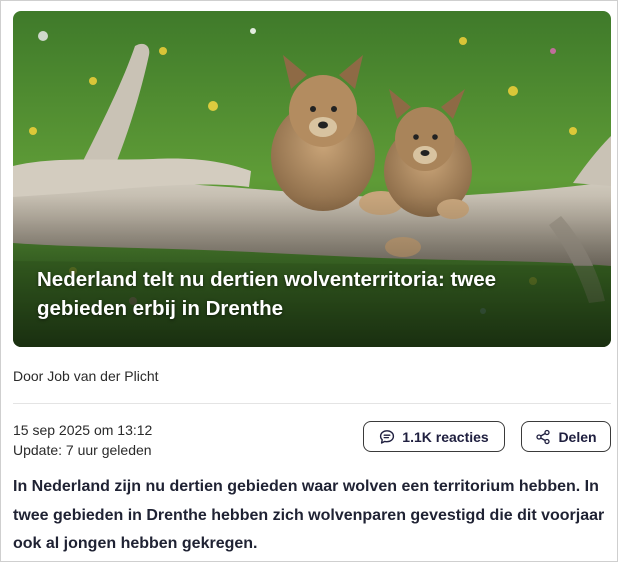 This screenshot has width=618, height=562. What do you see at coordinates (577, 436) in the screenshot?
I see `share-label: Delen` at bounding box center [577, 436].